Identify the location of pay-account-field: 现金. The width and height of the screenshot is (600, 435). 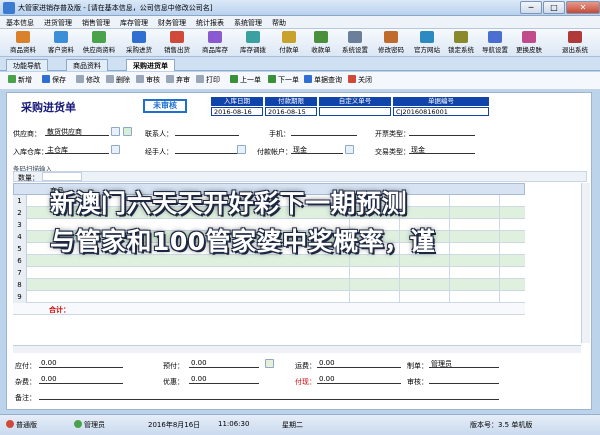
(317, 149).